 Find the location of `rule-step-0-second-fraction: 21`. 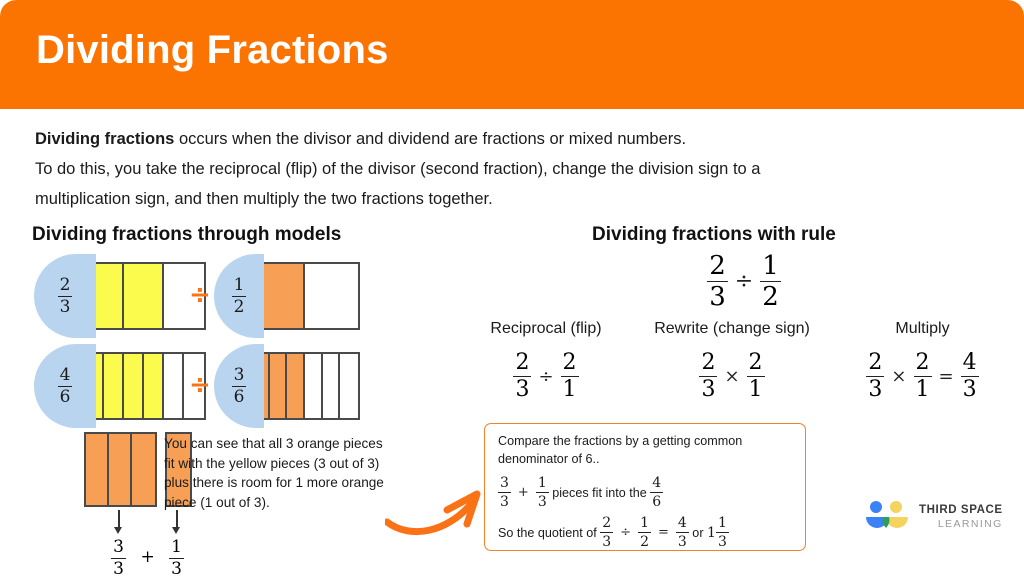

rule-step-0-second-fraction: 21 is located at coordinates (569, 376).